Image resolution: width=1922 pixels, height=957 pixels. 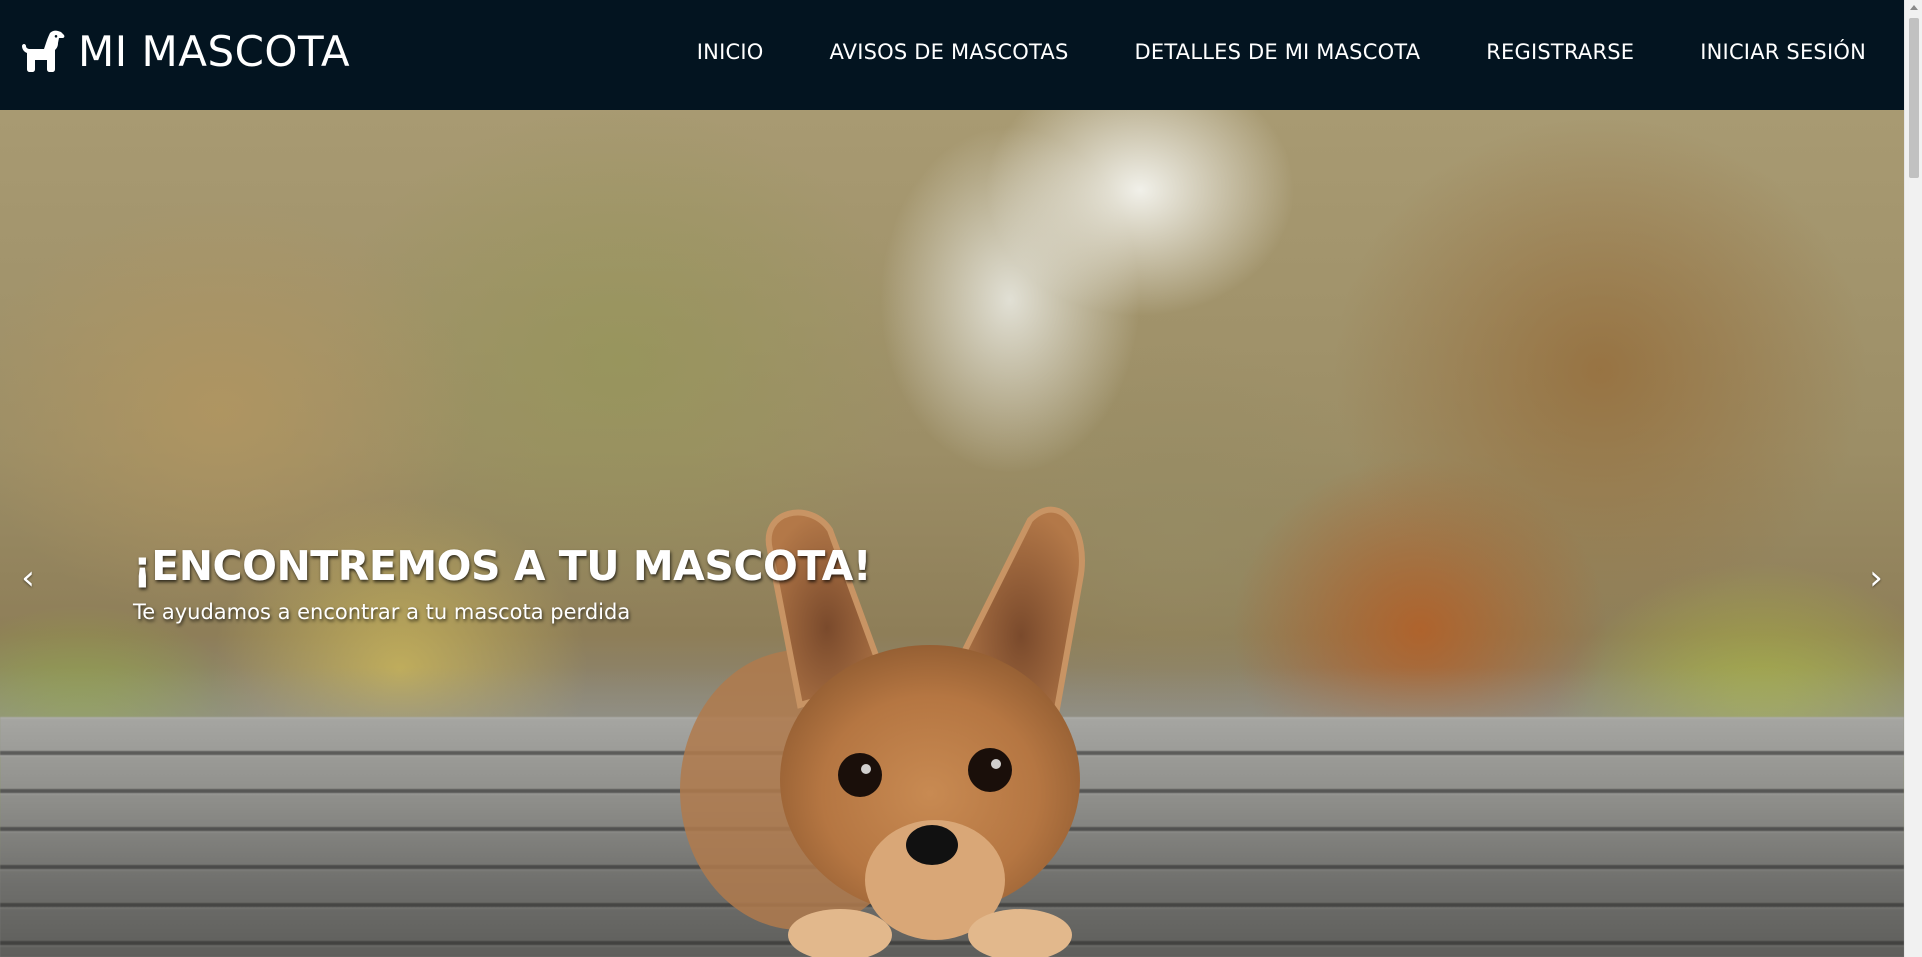 I want to click on dog-icon, so click(x=43, y=51).